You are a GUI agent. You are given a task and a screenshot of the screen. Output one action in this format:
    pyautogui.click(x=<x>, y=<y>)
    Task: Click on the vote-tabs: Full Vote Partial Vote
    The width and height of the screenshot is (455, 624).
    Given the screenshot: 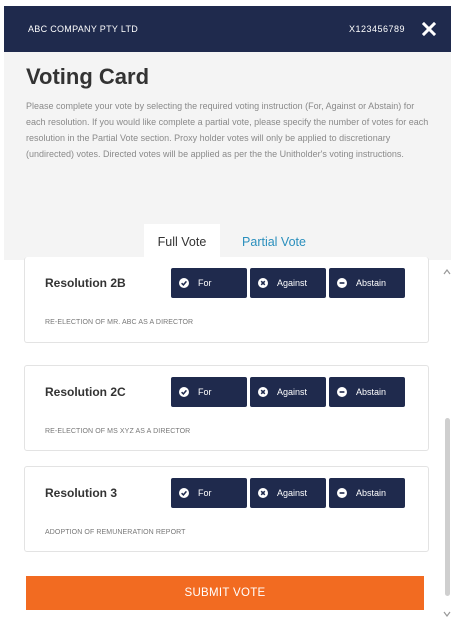 What is the action you would take?
    pyautogui.click(x=227, y=242)
    